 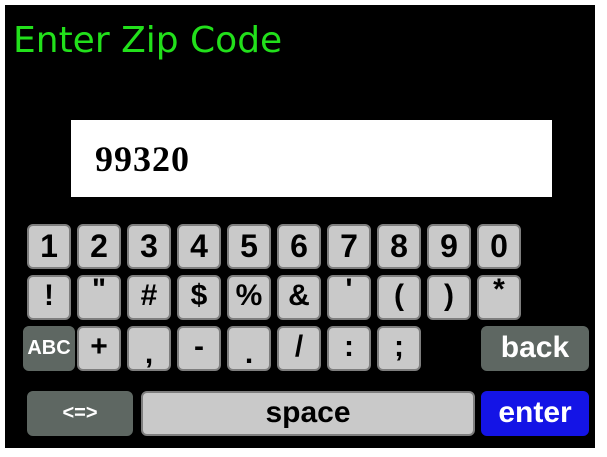 I want to click on key-hash: #, so click(x=149, y=297).